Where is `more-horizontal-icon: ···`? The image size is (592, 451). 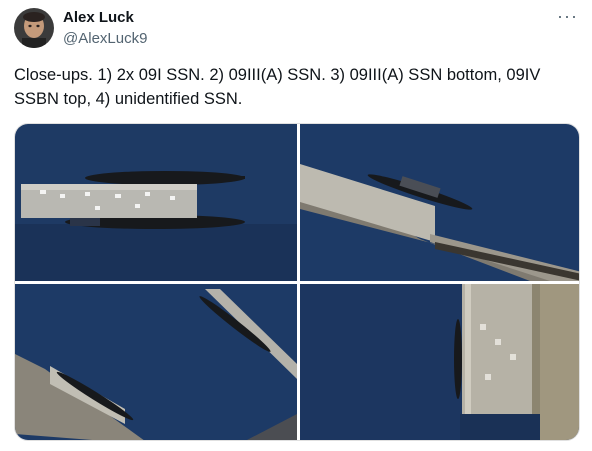
more-horizontal-icon: ··· is located at coordinates (567, 16).